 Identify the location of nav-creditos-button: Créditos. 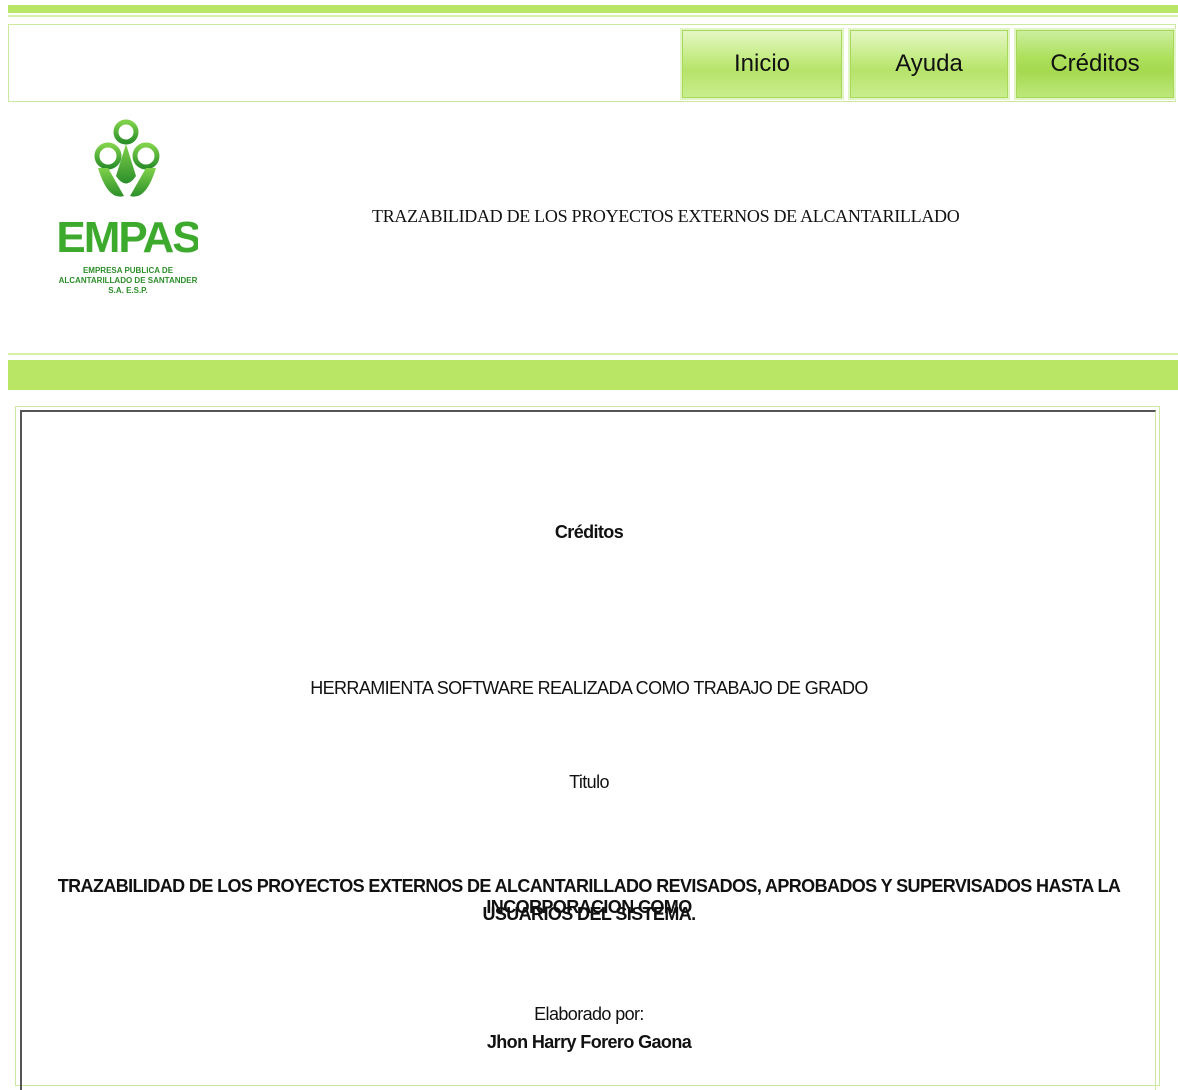
(1095, 64).